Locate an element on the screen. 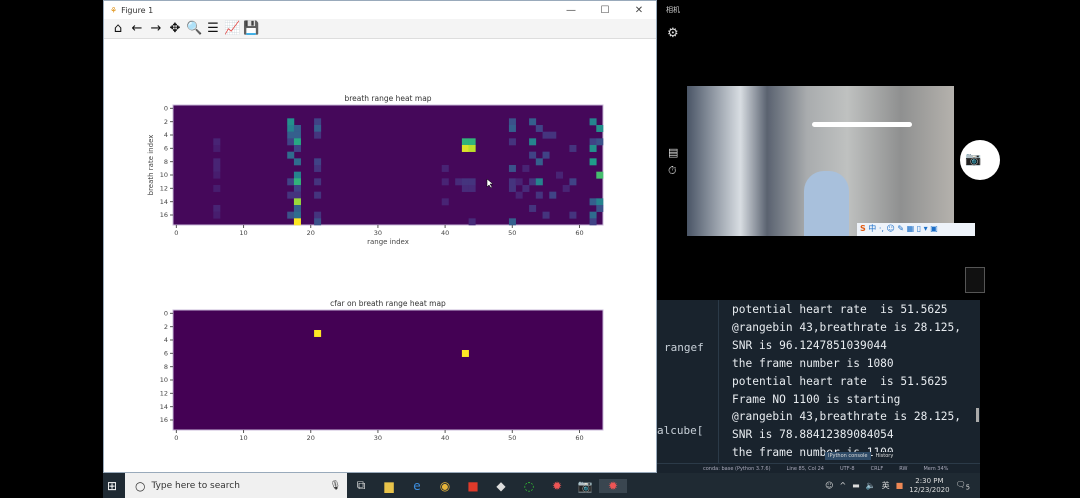 This screenshot has height=498, width=1080. status-item: CRLF is located at coordinates (877, 468).